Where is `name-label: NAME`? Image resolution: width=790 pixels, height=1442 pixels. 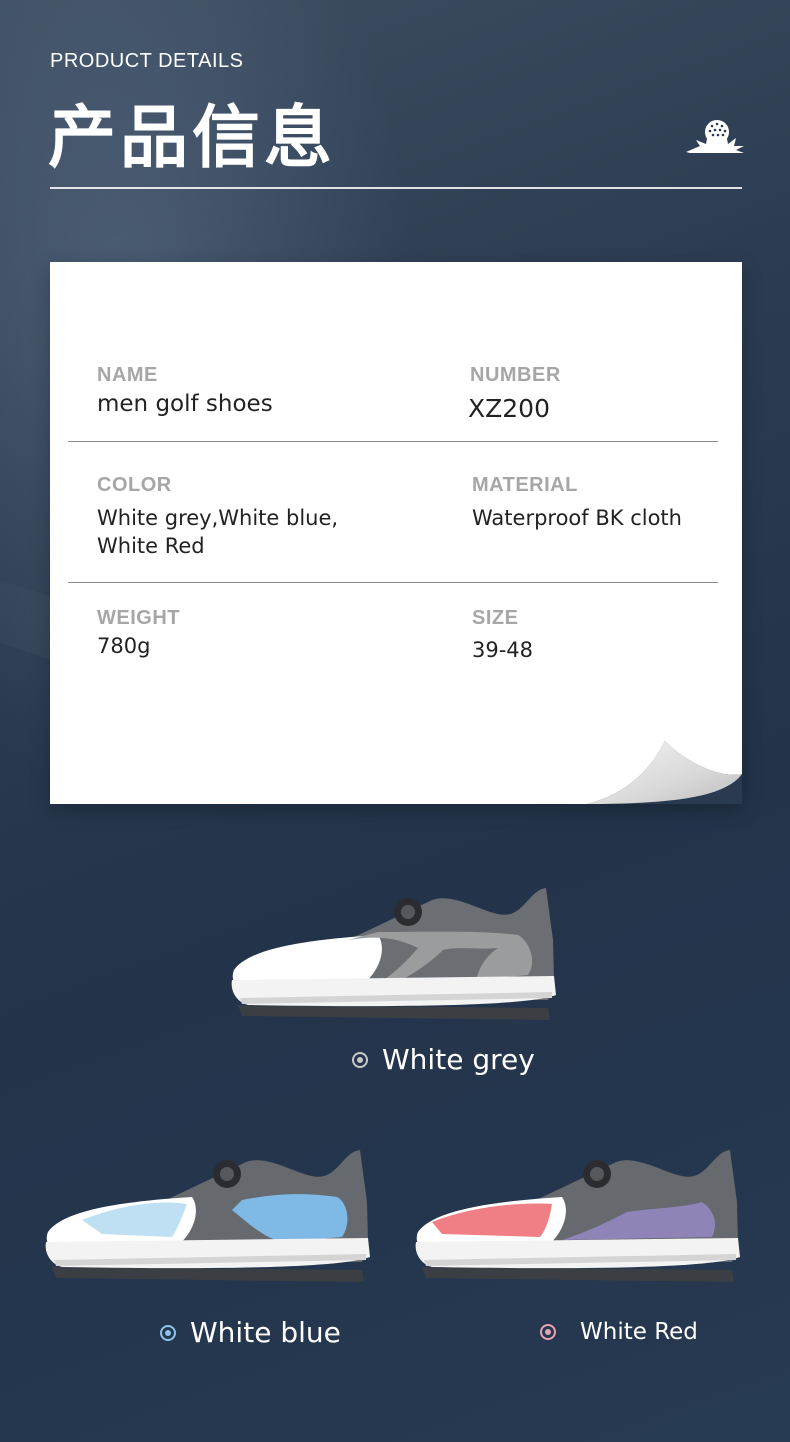 name-label: NAME is located at coordinates (127, 375).